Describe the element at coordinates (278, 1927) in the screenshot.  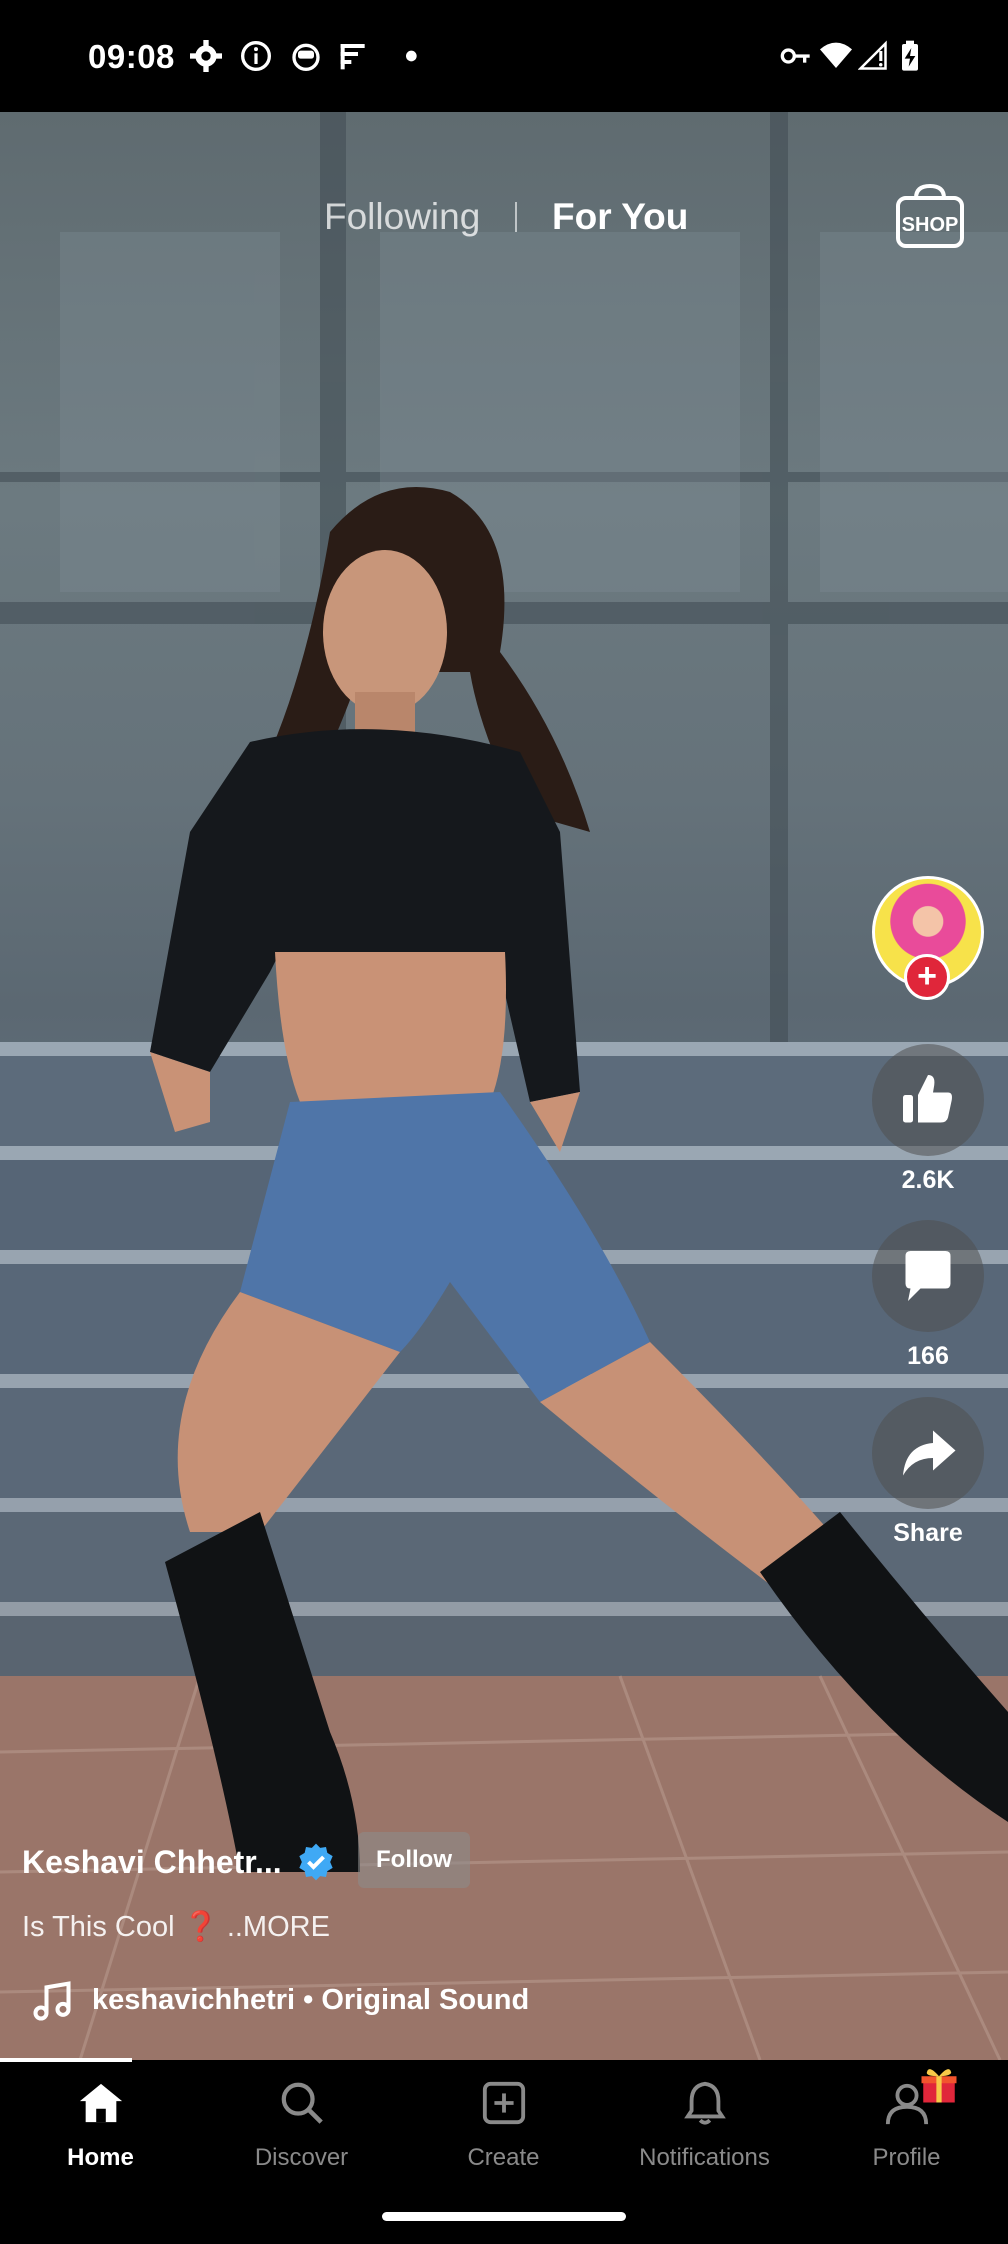
I see `caption-more-link: ..MORE` at that location.